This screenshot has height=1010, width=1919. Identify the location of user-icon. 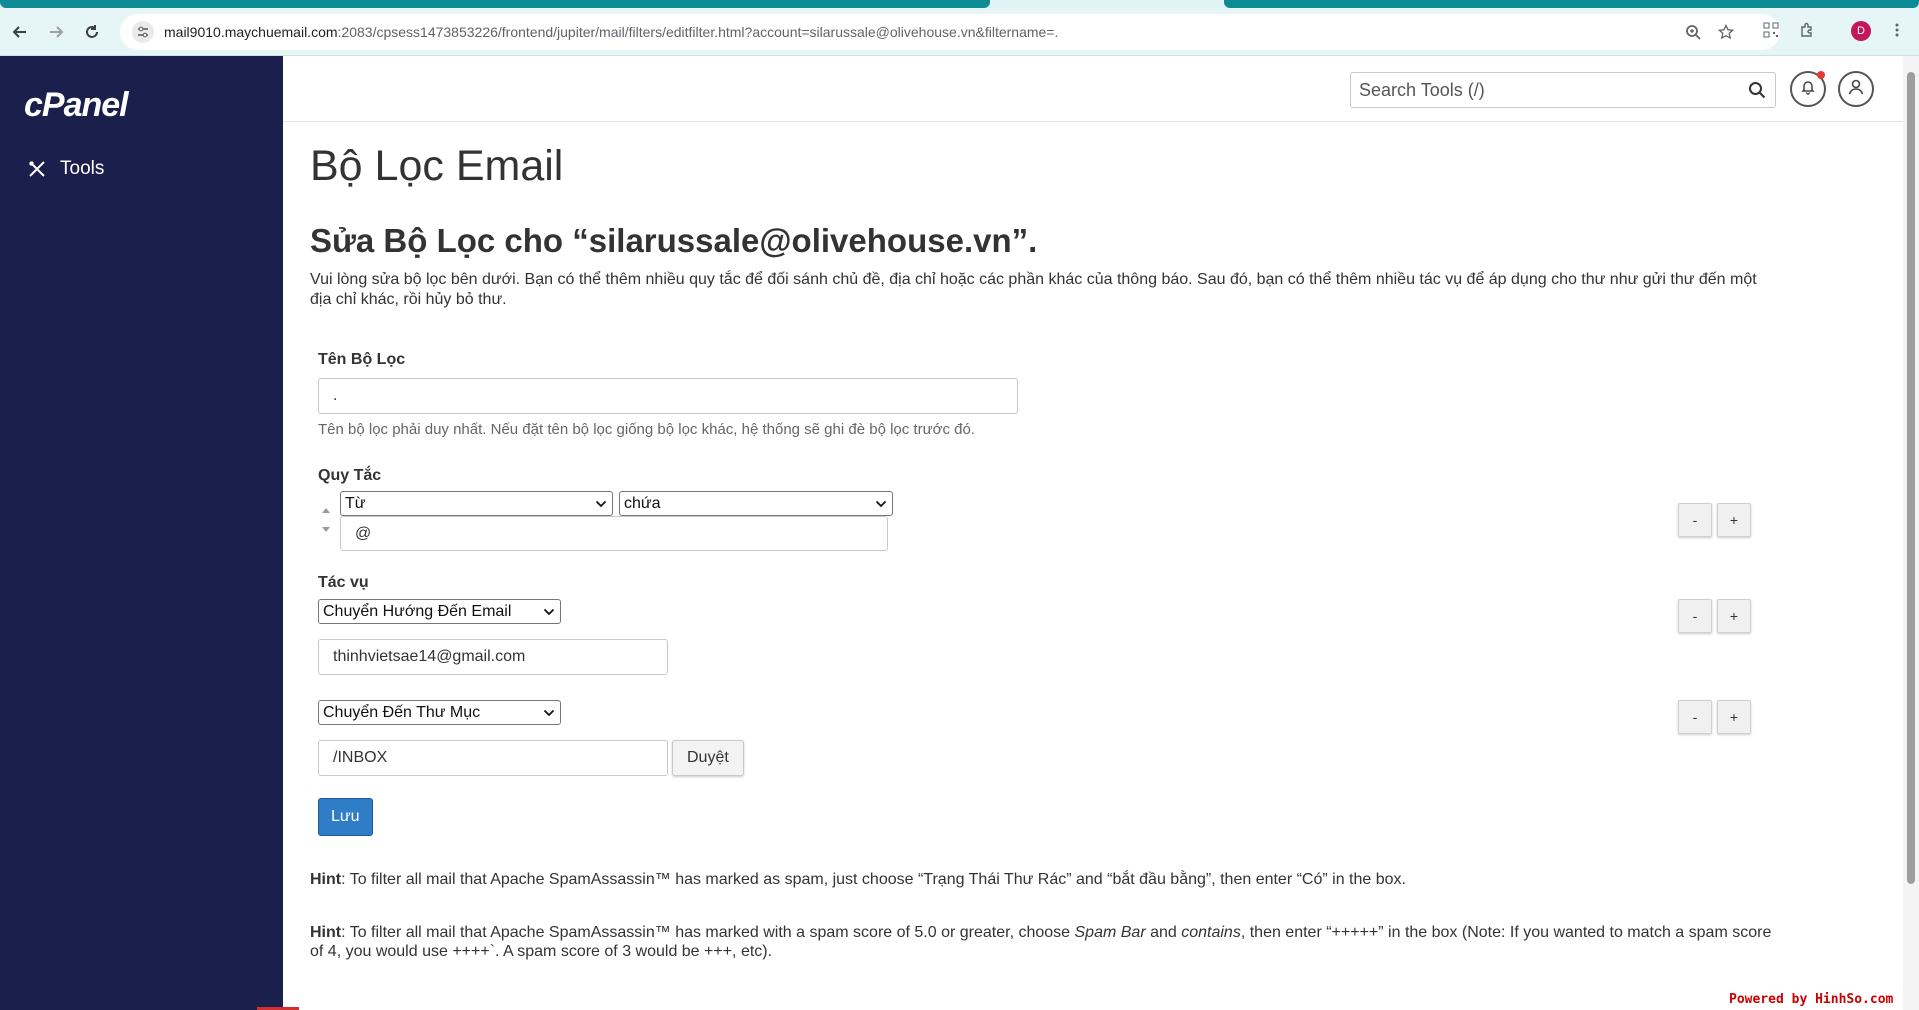
(1856, 89).